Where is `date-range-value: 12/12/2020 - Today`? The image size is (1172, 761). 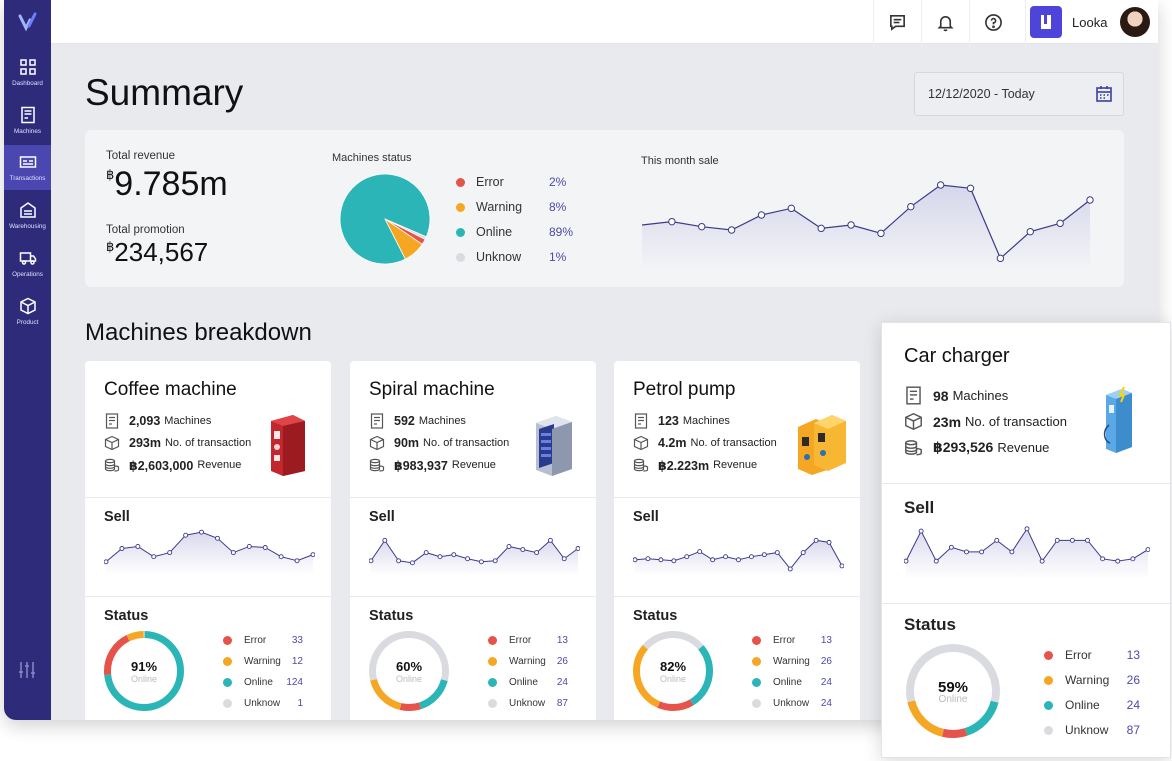 date-range-value: 12/12/2020 - Today is located at coordinates (981, 94).